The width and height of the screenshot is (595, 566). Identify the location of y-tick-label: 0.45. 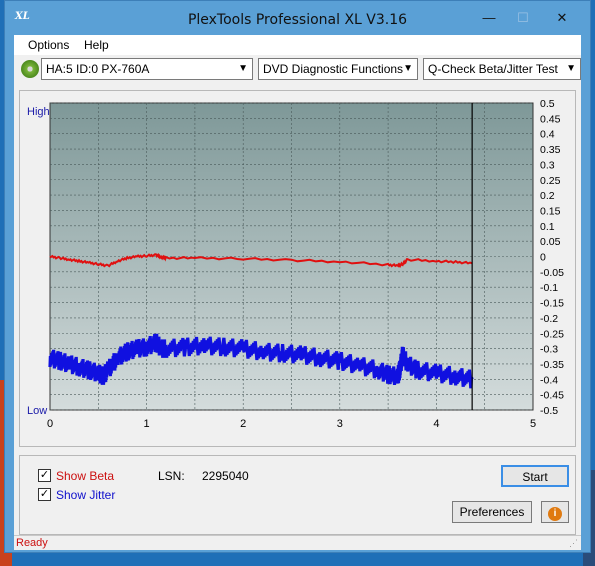
(550, 119).